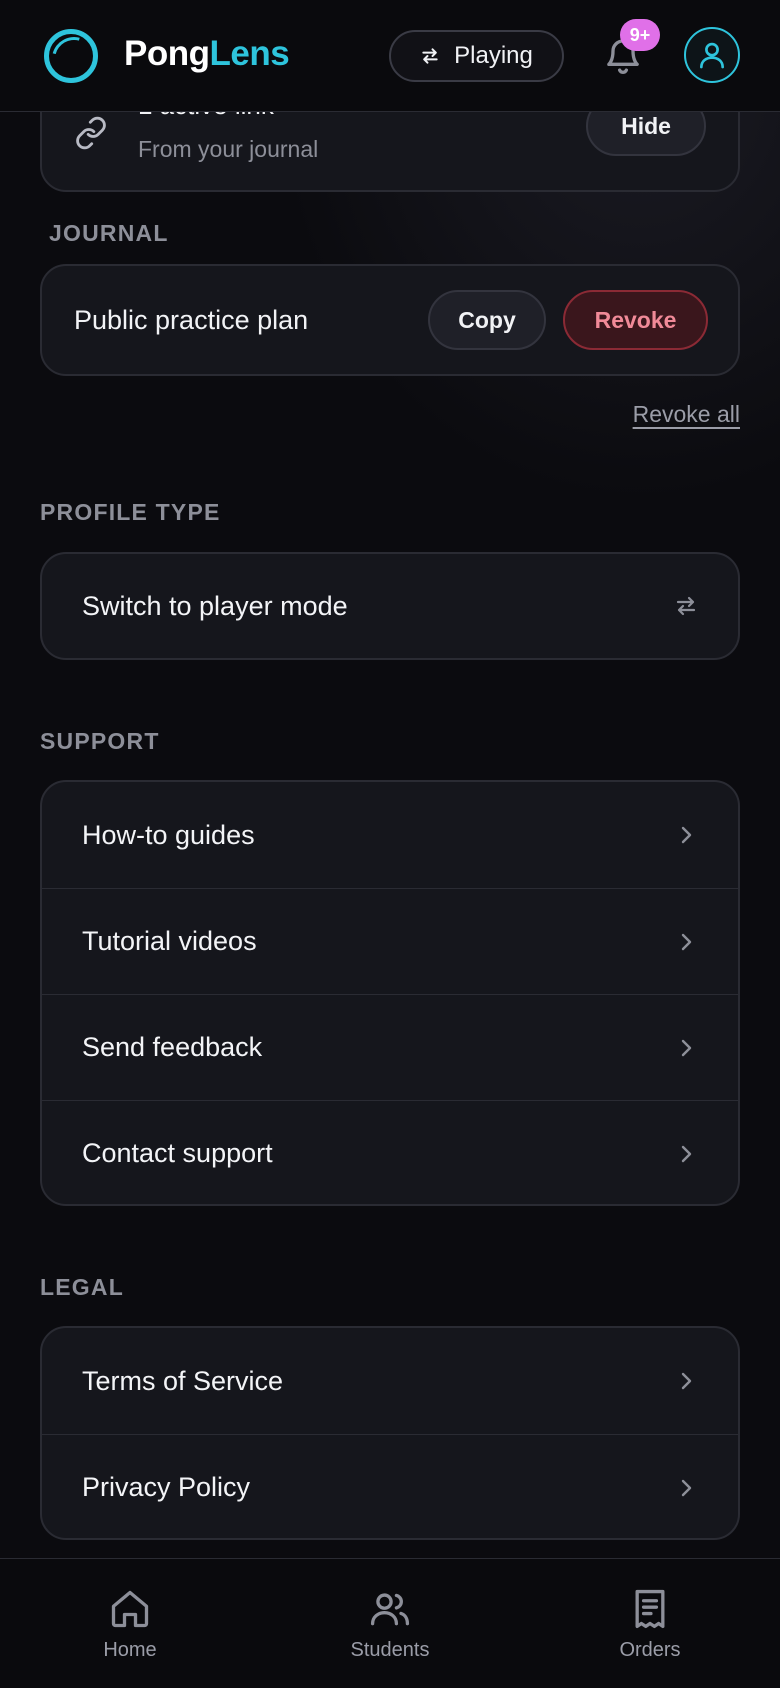  I want to click on users-icon, so click(390, 1609).